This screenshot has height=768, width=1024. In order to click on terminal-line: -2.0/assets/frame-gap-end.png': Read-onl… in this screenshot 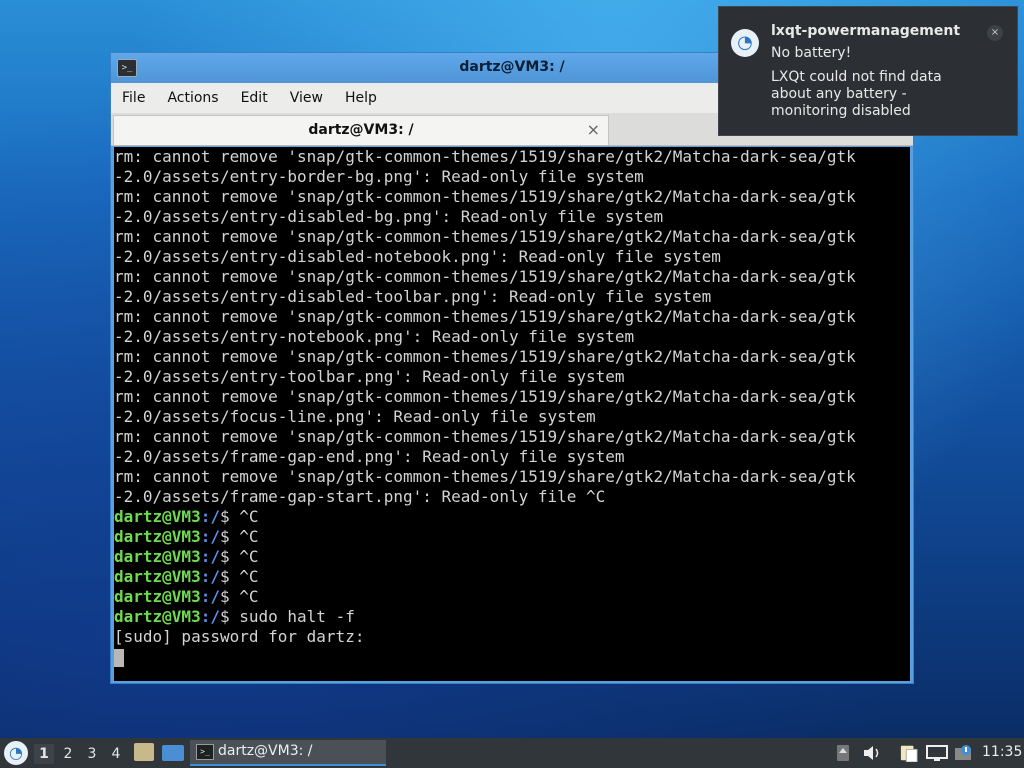, I will do `click(369, 456)`.